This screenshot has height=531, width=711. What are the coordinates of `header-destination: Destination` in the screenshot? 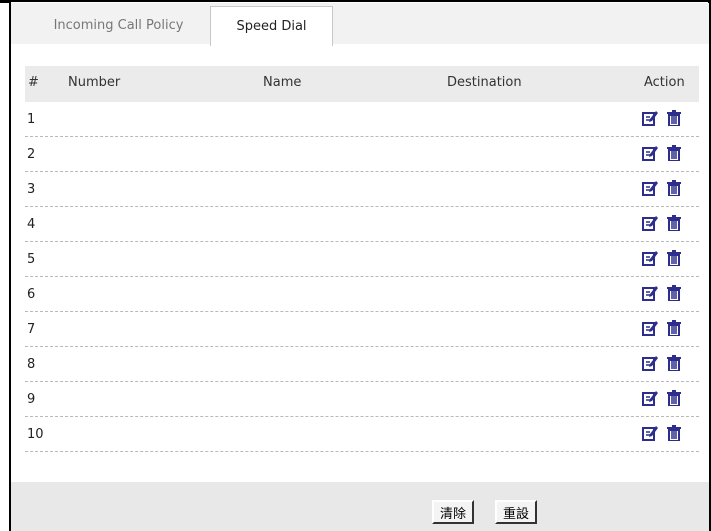 It's located at (484, 82).